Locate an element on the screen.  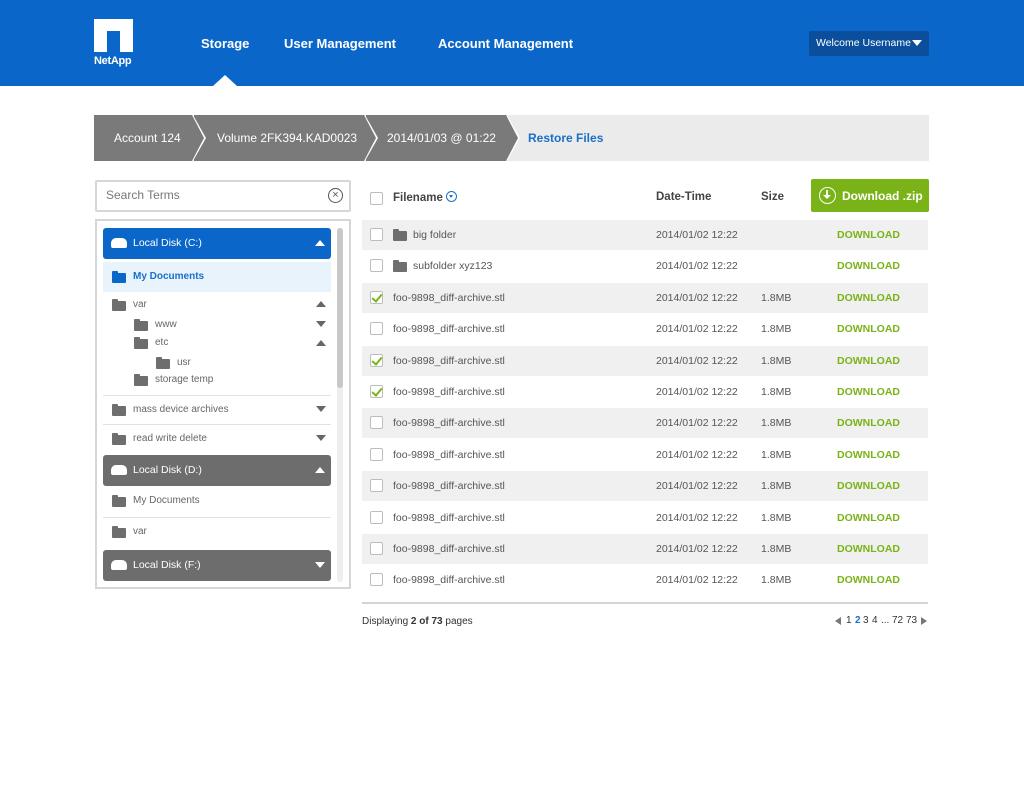
tree-item-usr: usr is located at coordinates (184, 362).